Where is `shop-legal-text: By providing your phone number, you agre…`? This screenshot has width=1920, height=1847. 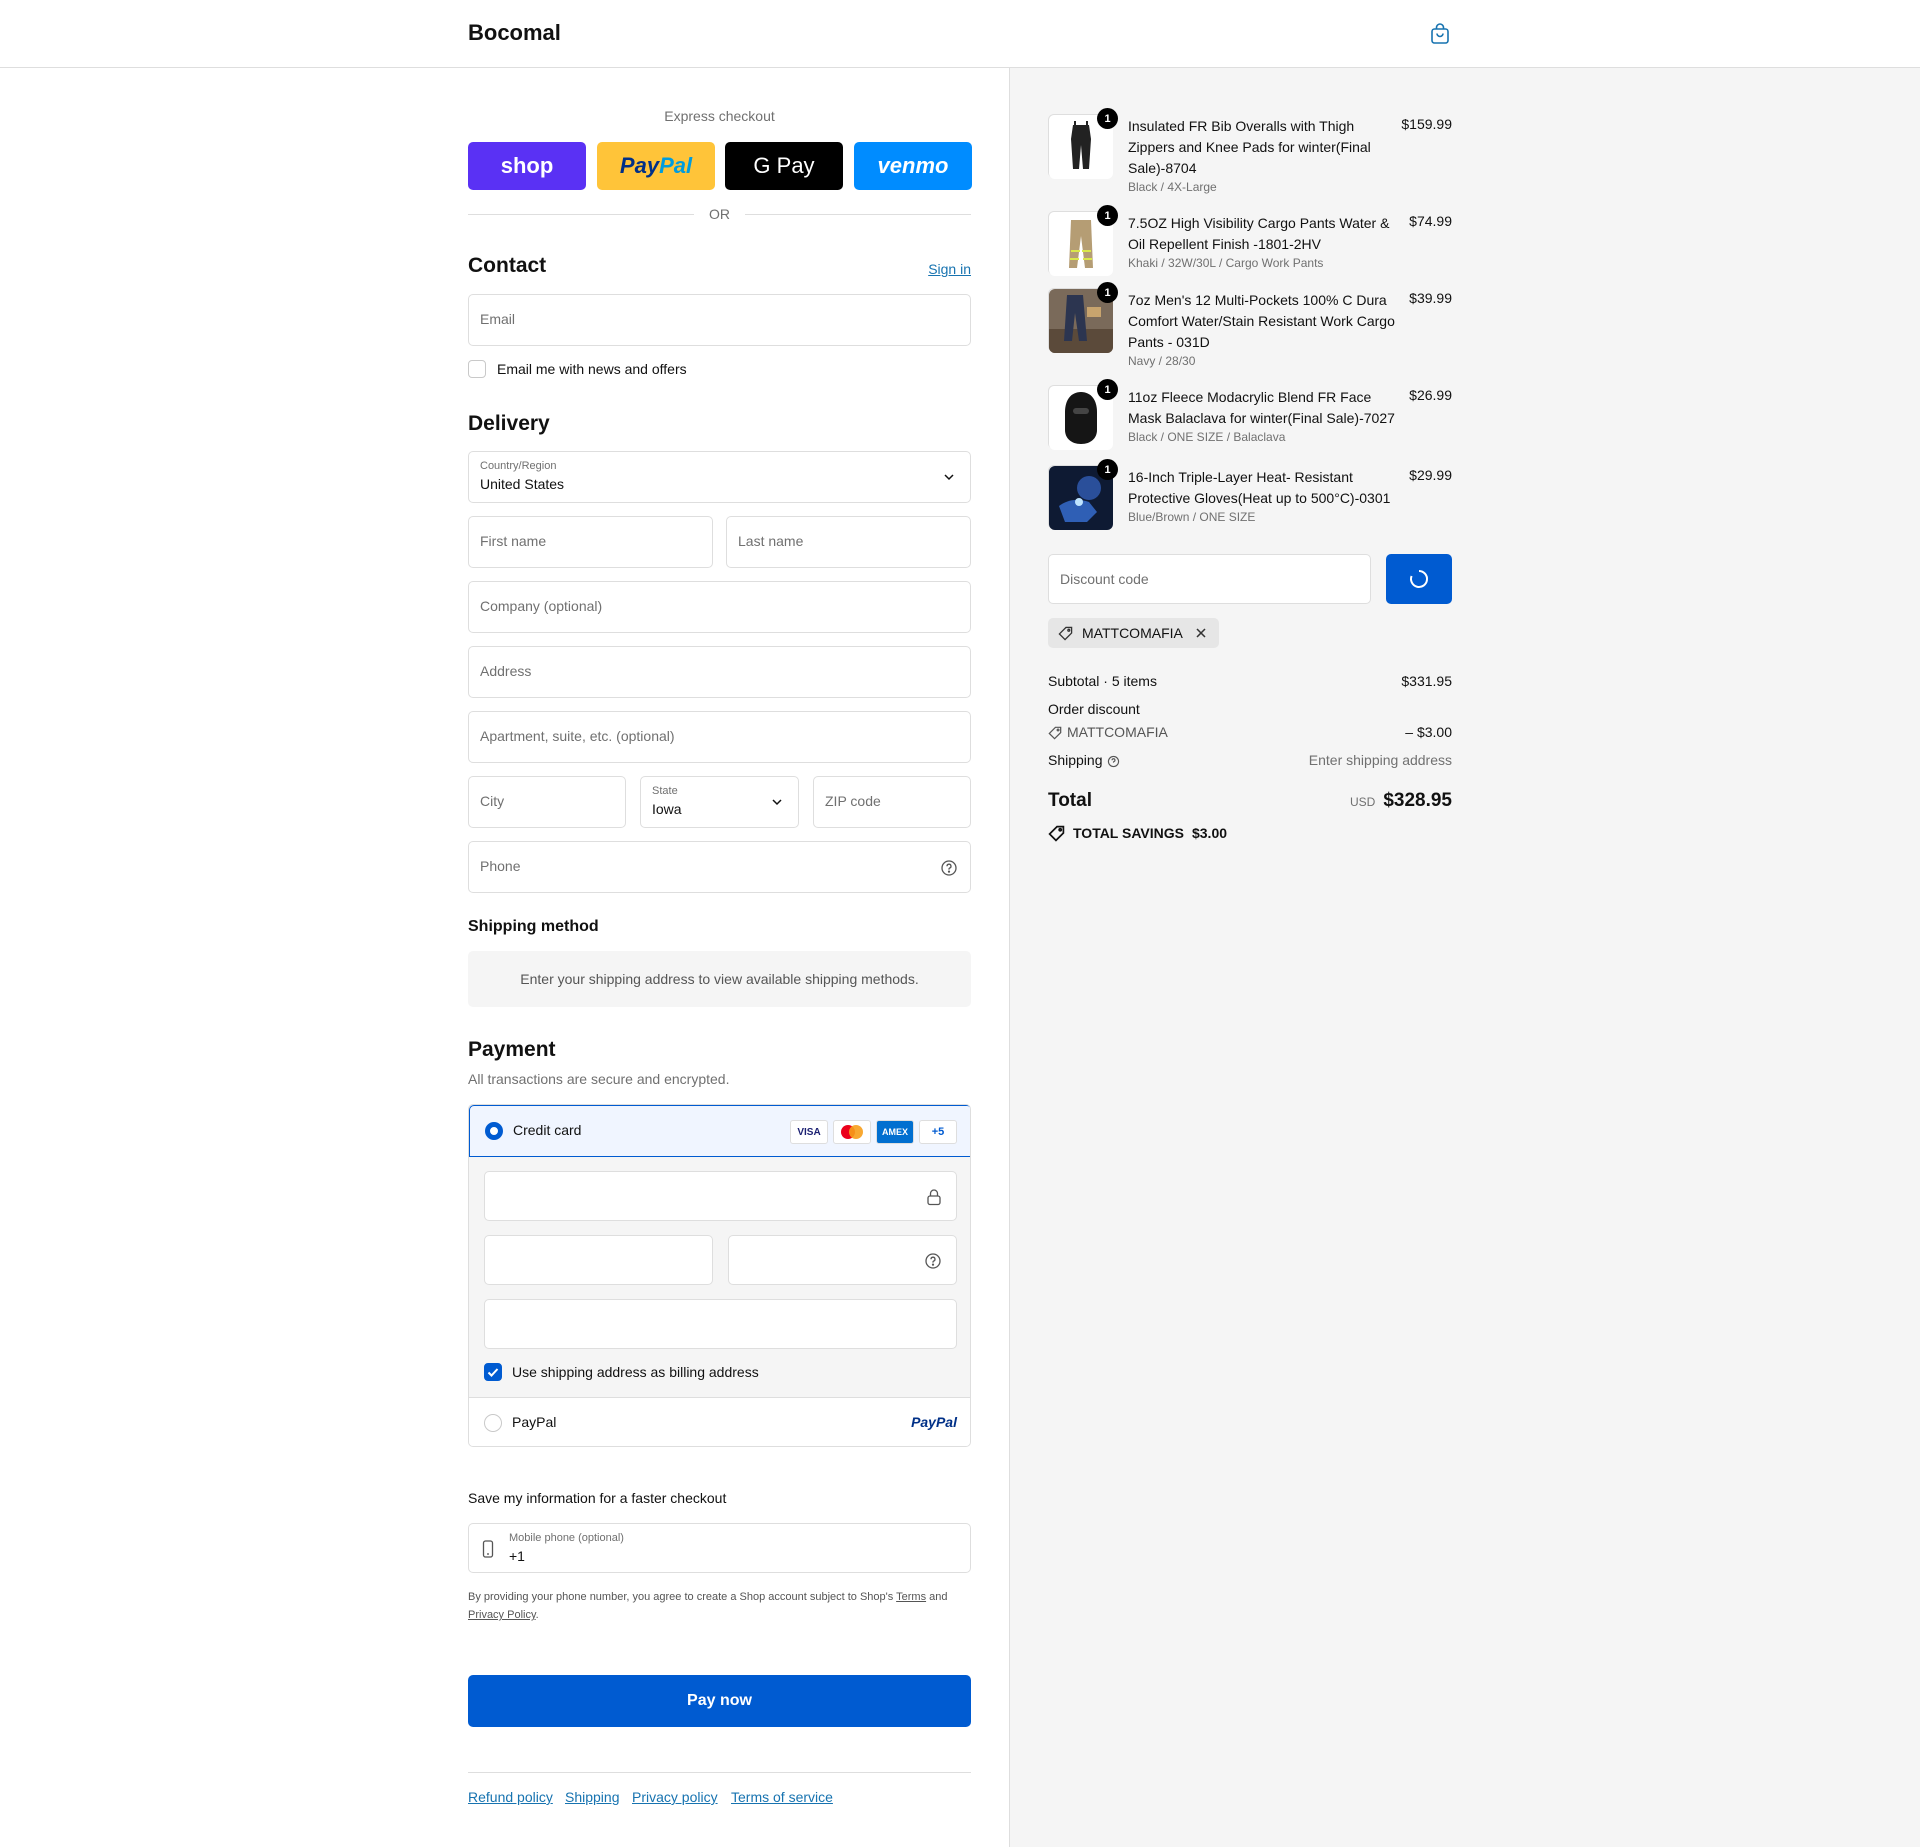 shop-legal-text: By providing your phone number, you agre… is located at coordinates (719, 1606).